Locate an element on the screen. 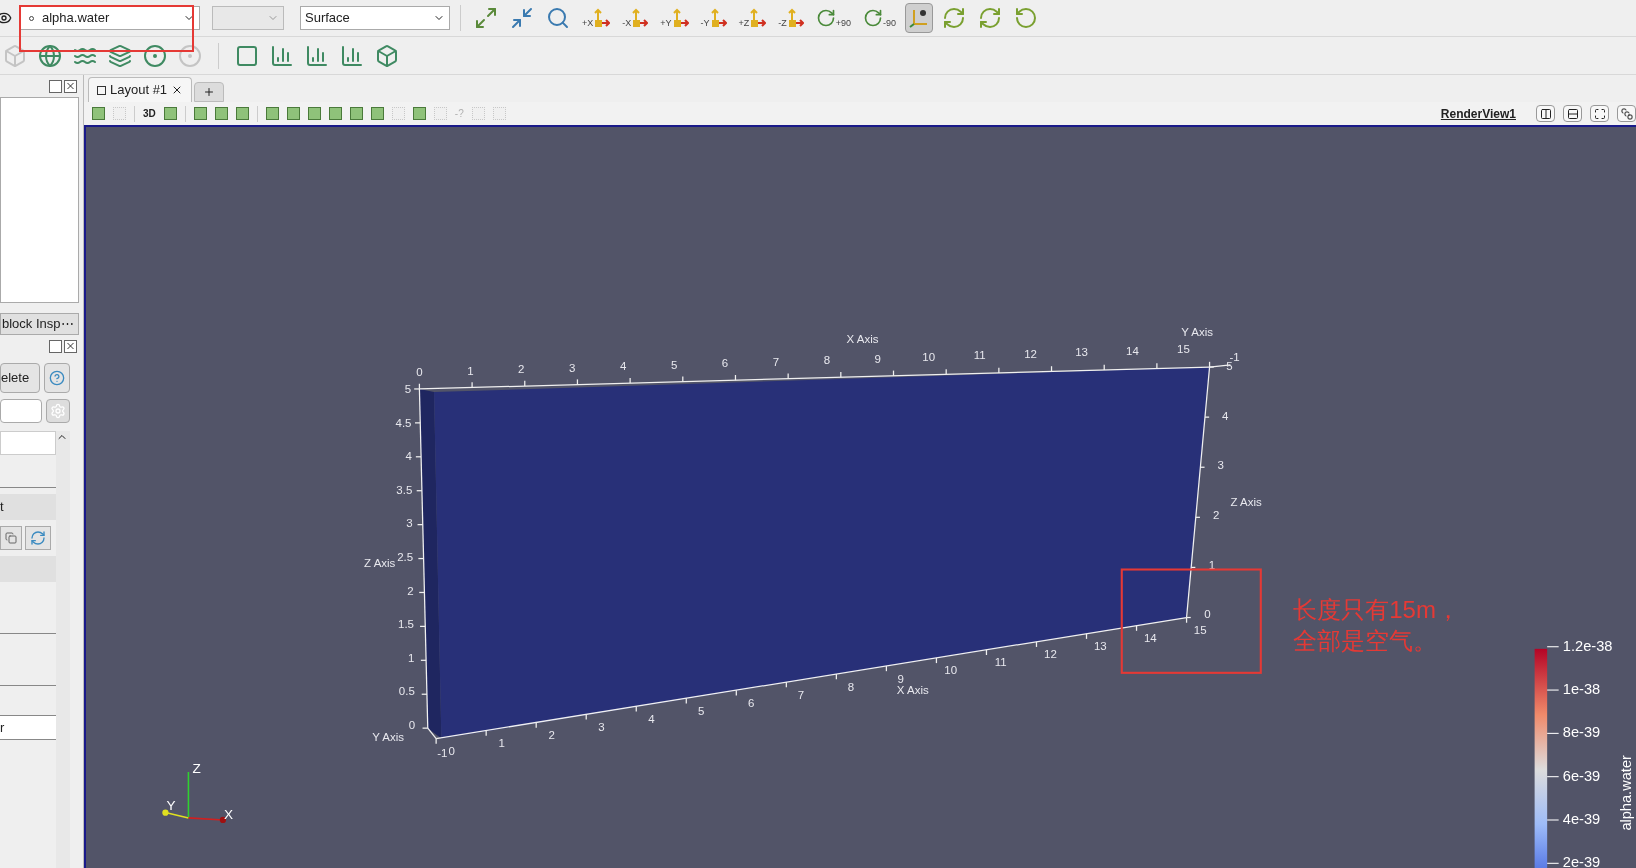 This screenshot has height=868, width=1636. copy-button is located at coordinates (11, 538).